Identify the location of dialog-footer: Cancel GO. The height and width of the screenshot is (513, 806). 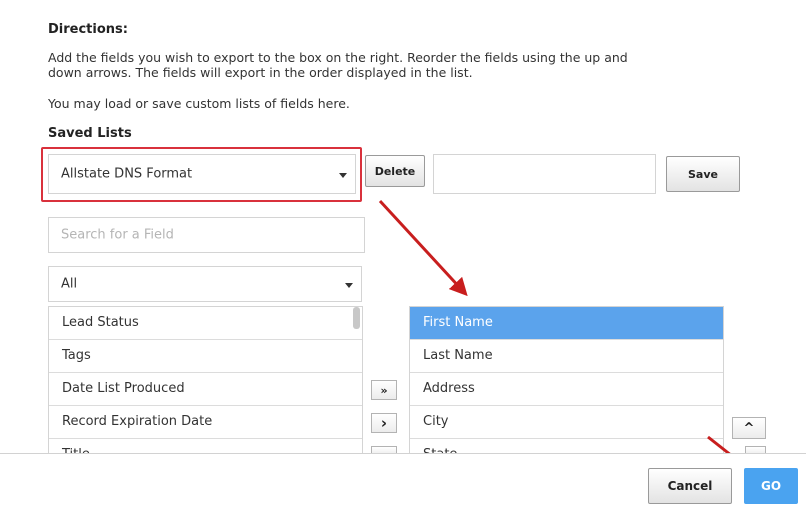
(403, 483).